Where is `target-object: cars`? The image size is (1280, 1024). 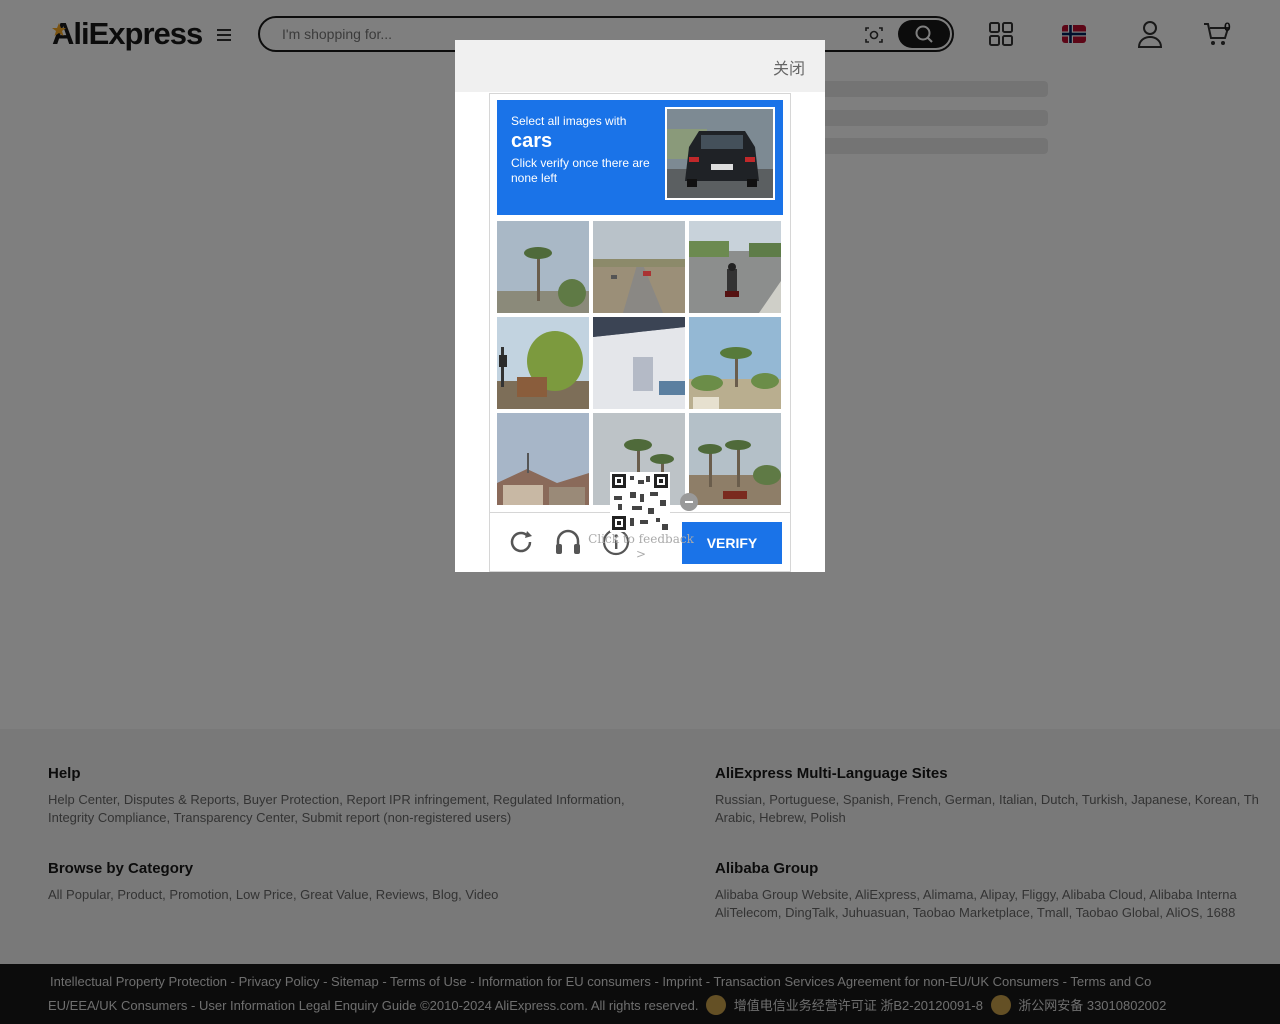
target-object: cars is located at coordinates (532, 141).